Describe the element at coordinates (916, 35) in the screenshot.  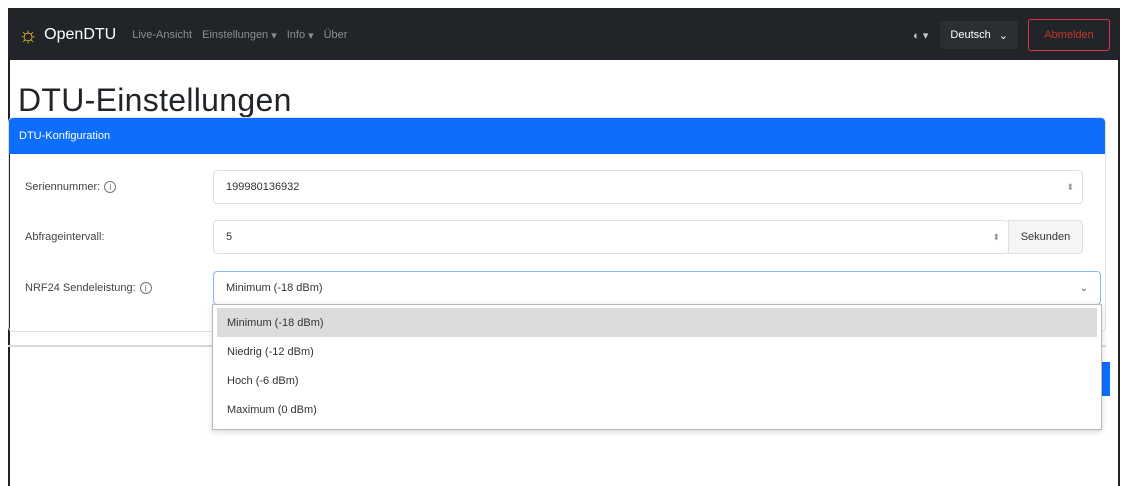
I see `half-circle-icon: ◐` at that location.